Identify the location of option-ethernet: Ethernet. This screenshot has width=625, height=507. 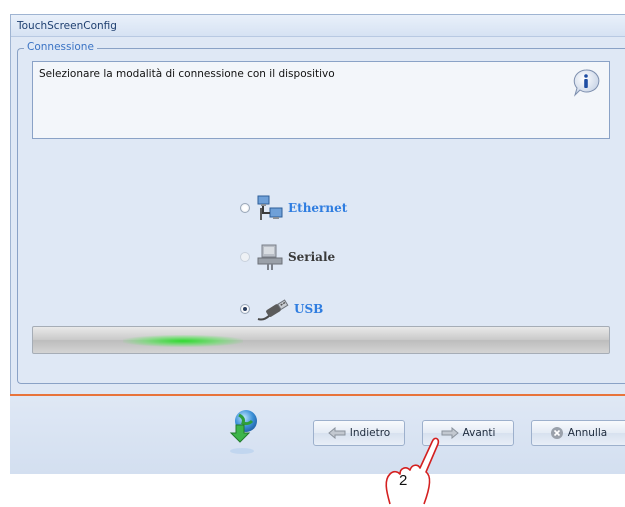
(293, 208).